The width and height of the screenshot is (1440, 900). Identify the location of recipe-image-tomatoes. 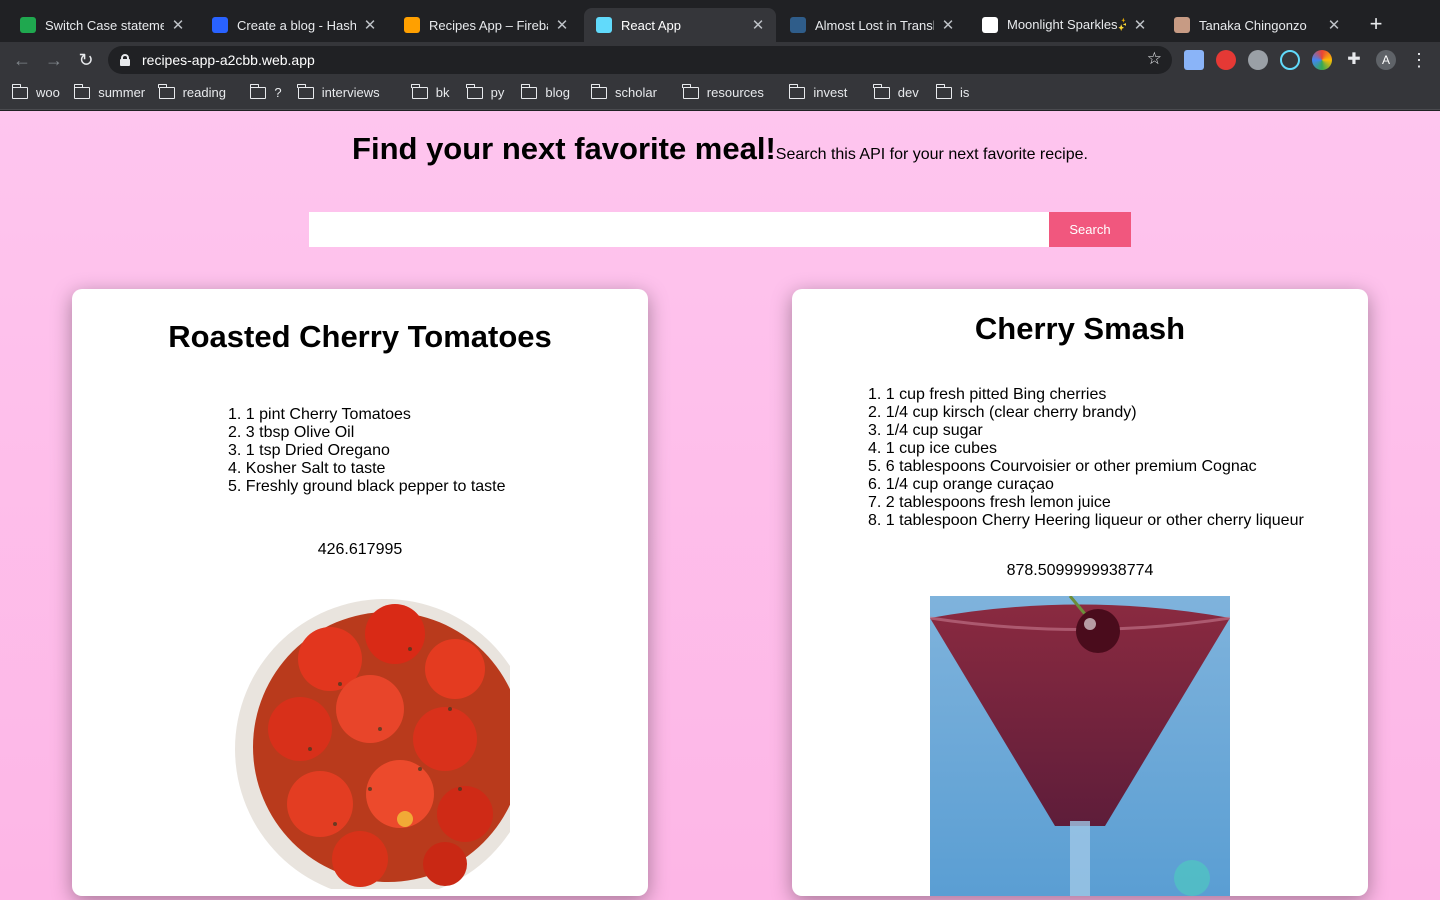
(360, 739).